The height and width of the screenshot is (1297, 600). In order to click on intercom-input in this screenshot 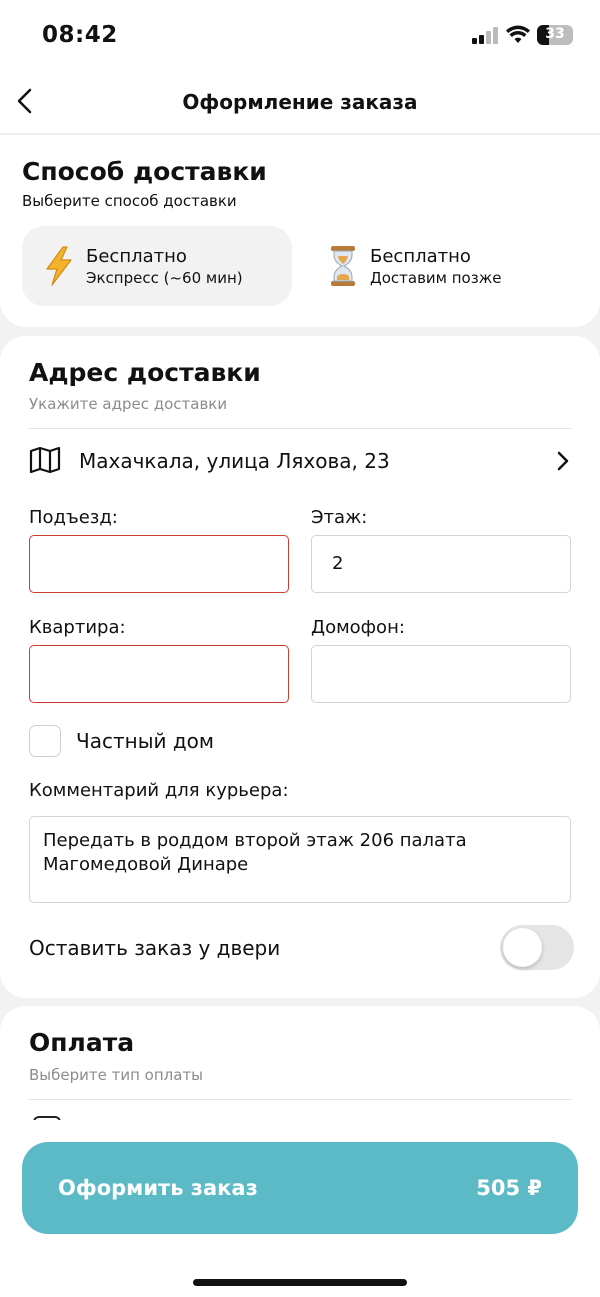, I will do `click(441, 674)`.